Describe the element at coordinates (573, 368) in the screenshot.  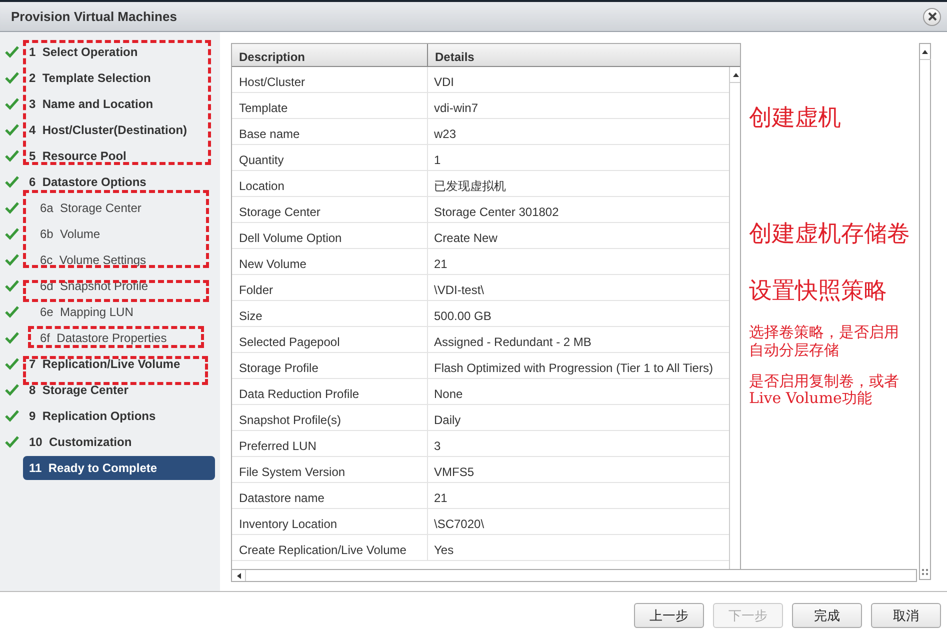
I see `table-cell-text: Flash Optimized with Progression (Tier 1 to All Tiers)` at that location.